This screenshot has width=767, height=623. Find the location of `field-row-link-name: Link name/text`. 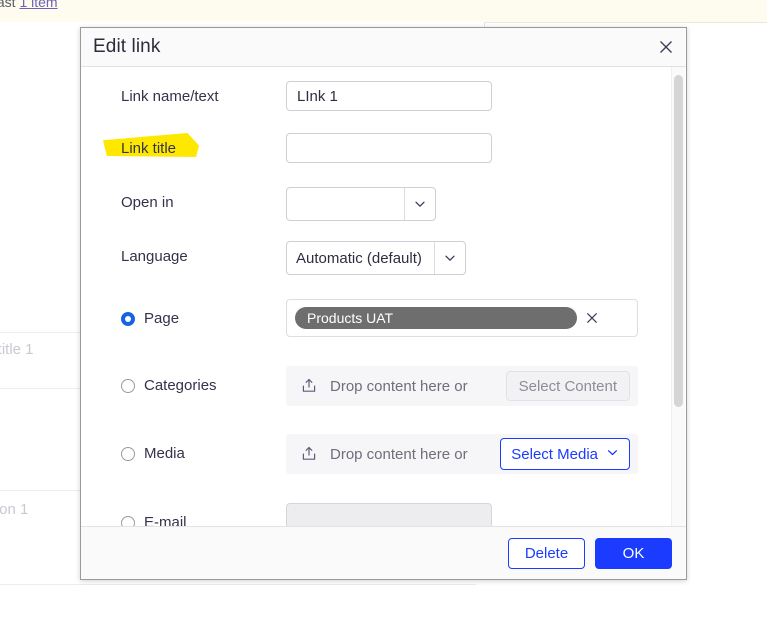

field-row-link-name: Link name/text is located at coordinates (383, 107).